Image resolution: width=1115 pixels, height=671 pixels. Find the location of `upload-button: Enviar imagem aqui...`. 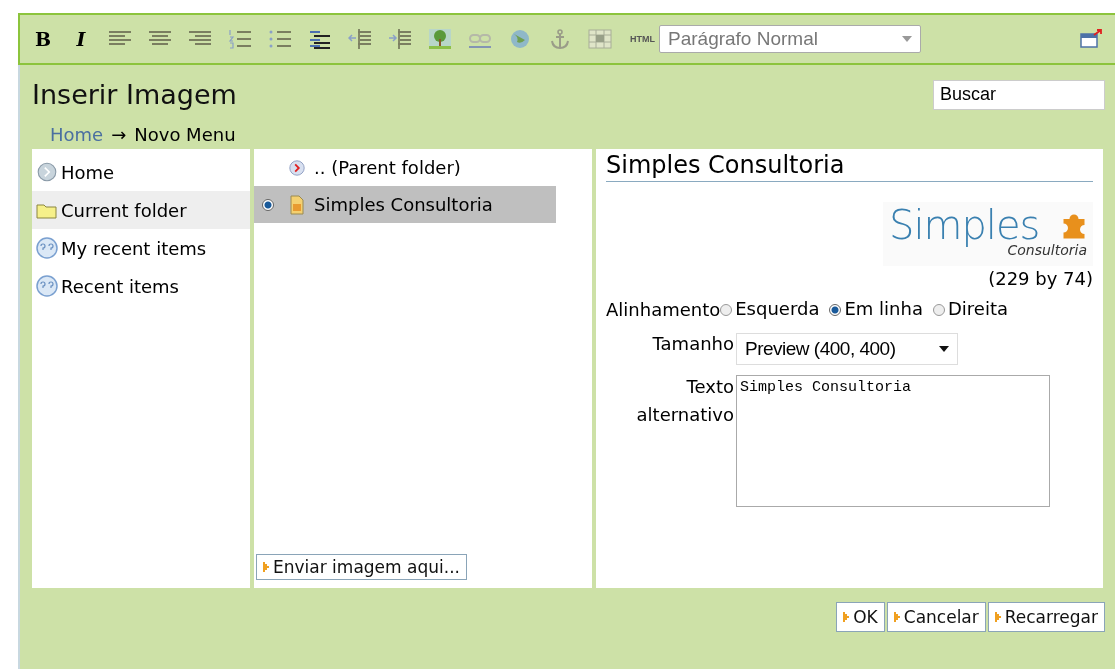

upload-button: Enviar imagem aqui... is located at coordinates (361, 567).